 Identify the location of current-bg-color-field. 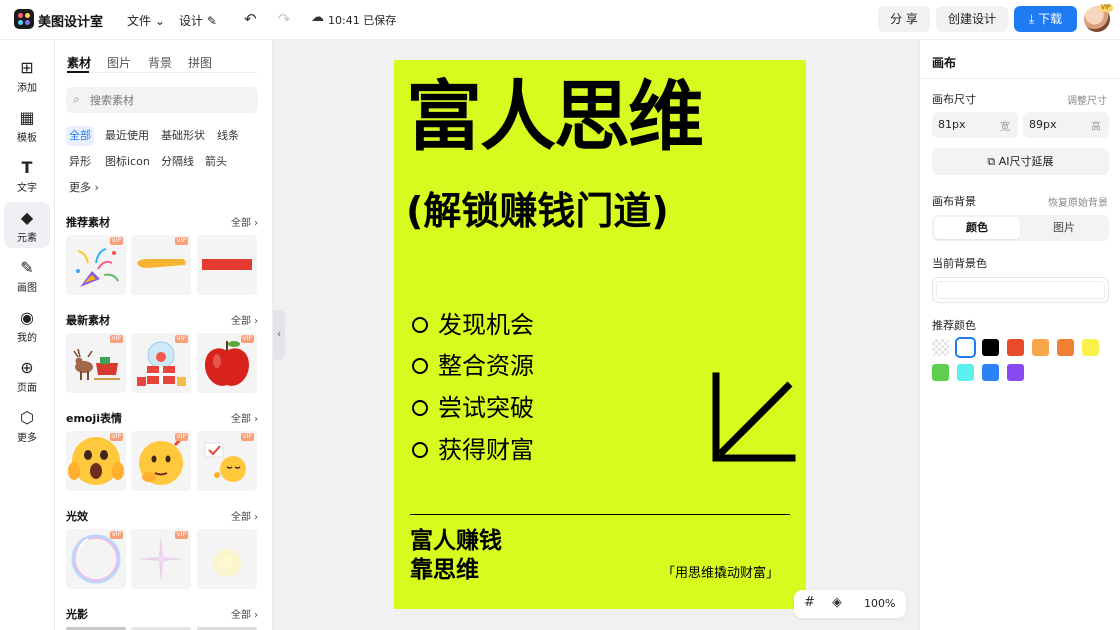
(1020, 290).